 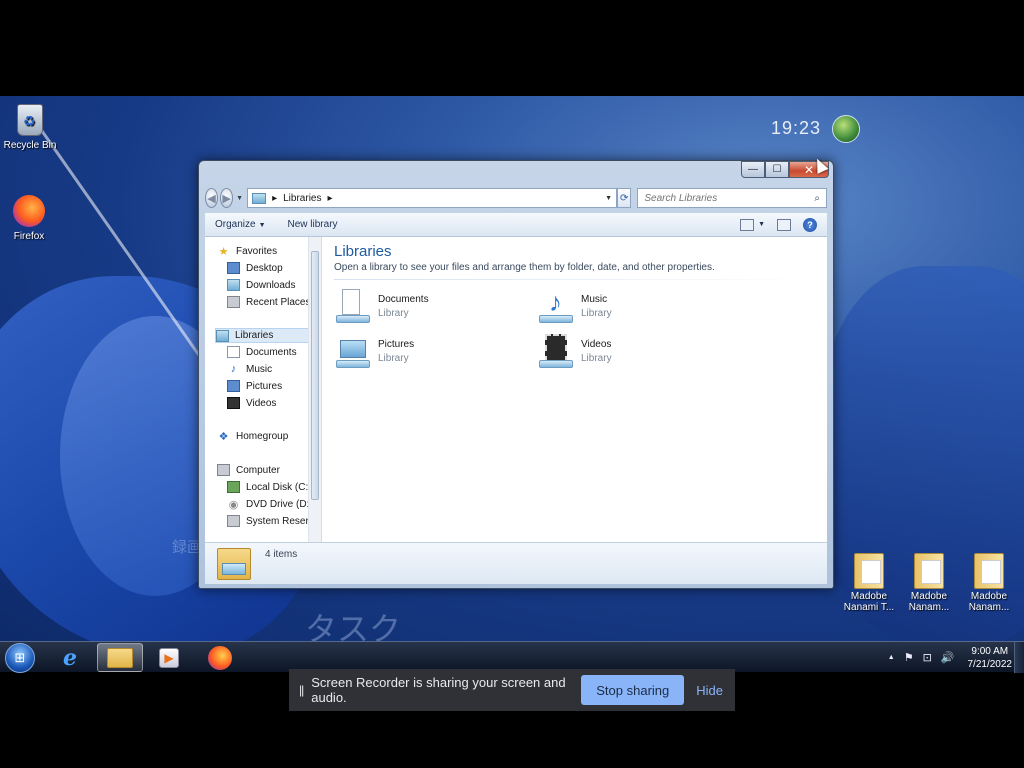 What do you see at coordinates (281, 554) in the screenshot?
I see `item-count: 4 items` at bounding box center [281, 554].